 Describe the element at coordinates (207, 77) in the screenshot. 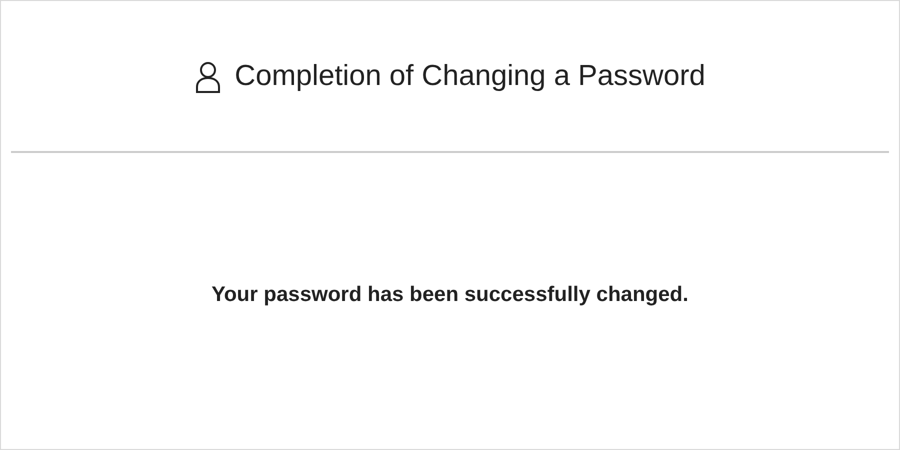

I see `user-icon` at that location.